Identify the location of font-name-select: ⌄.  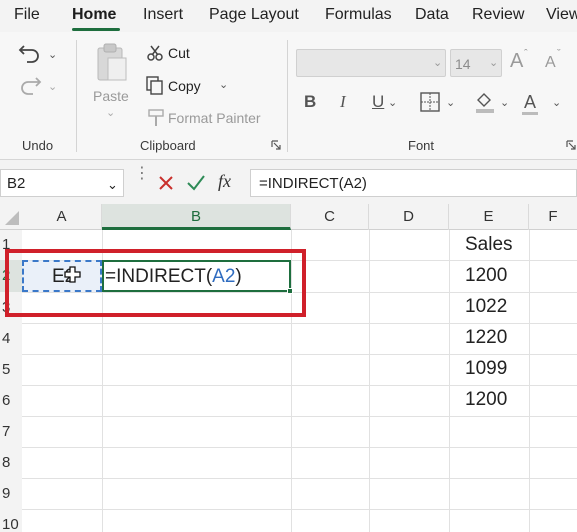
(371, 63).